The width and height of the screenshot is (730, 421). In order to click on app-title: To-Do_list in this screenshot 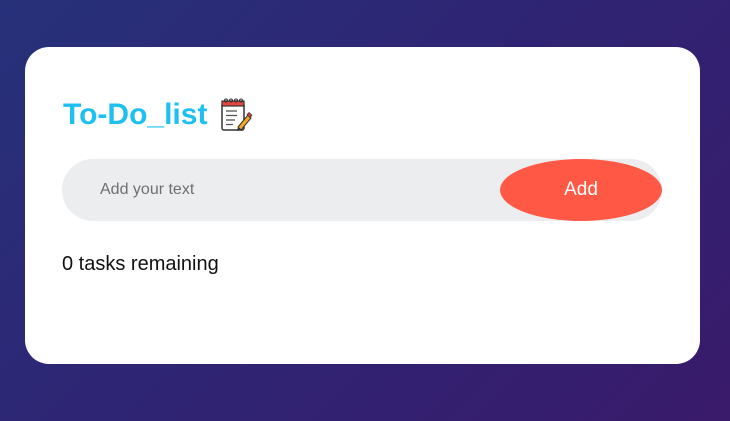, I will do `click(135, 114)`.